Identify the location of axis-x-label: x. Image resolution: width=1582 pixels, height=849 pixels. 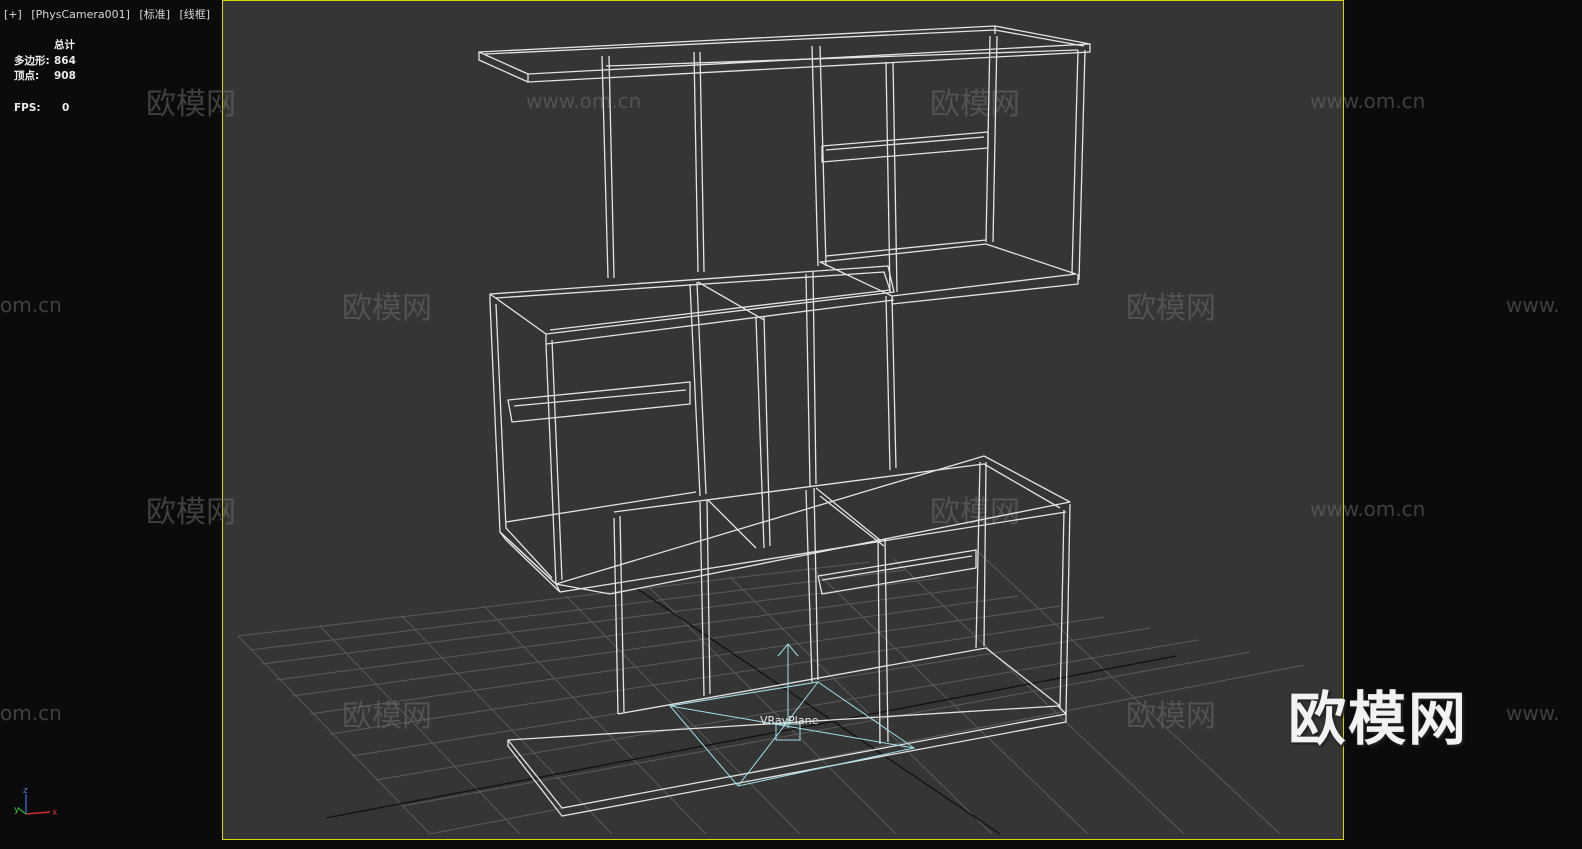
(55, 813).